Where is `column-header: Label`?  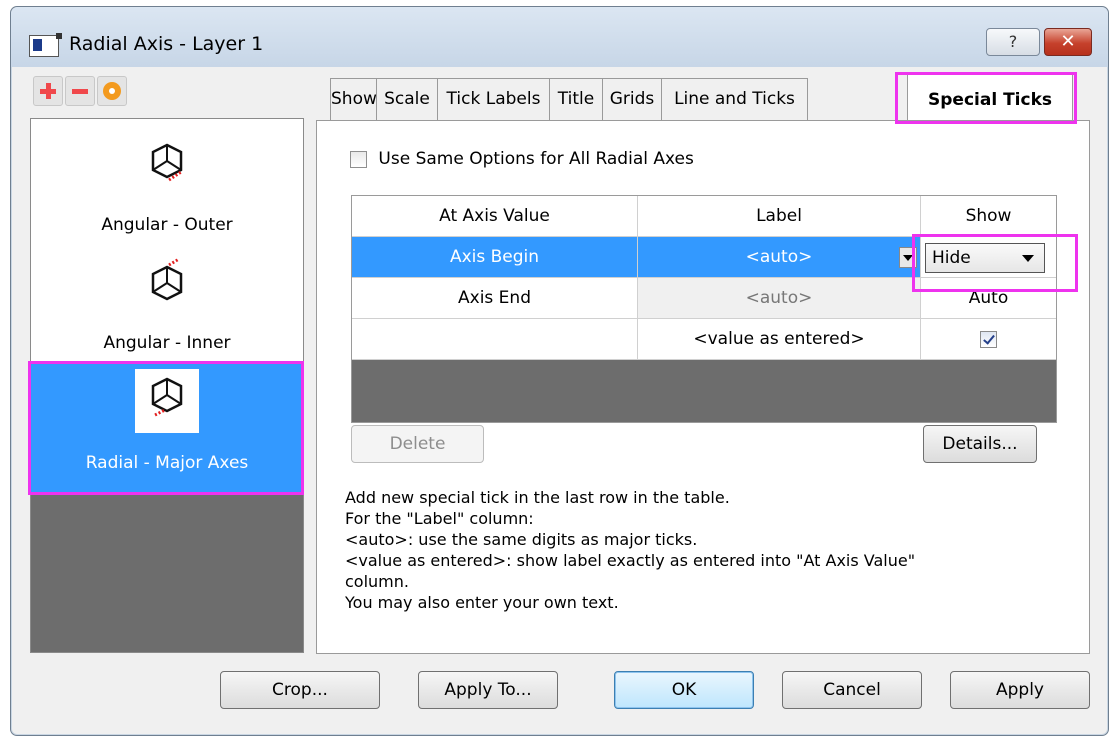
column-header: Label is located at coordinates (779, 216).